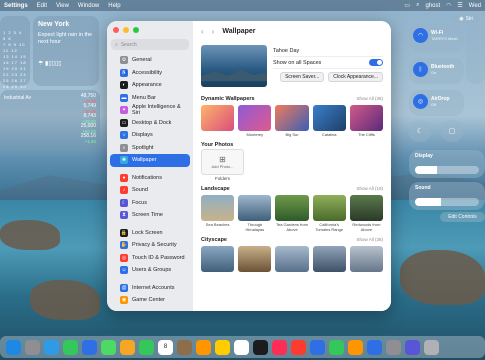 The width and height of the screenshot is (485, 360). I want to click on siri-button: ◉ Siri, so click(466, 19).